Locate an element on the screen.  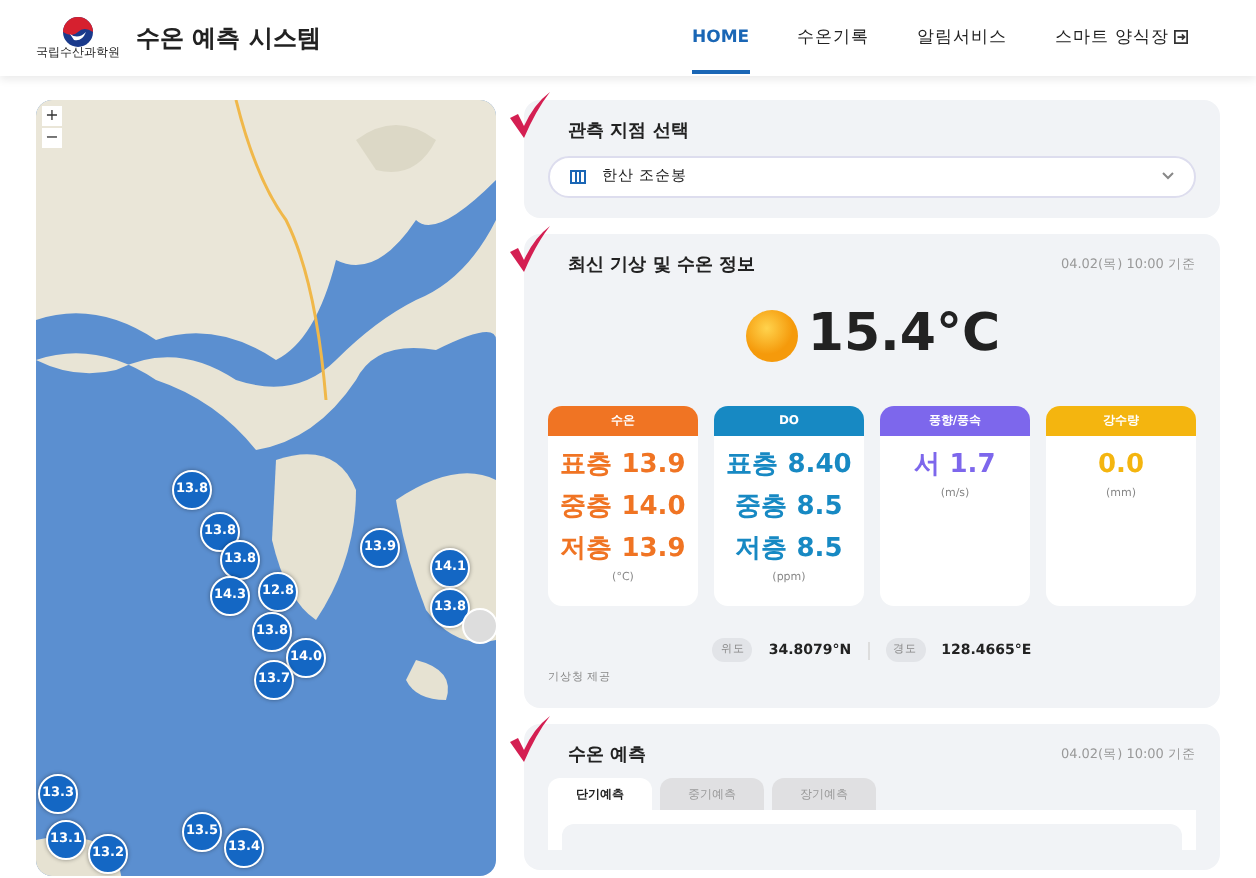
map-icon is located at coordinates (578, 176).